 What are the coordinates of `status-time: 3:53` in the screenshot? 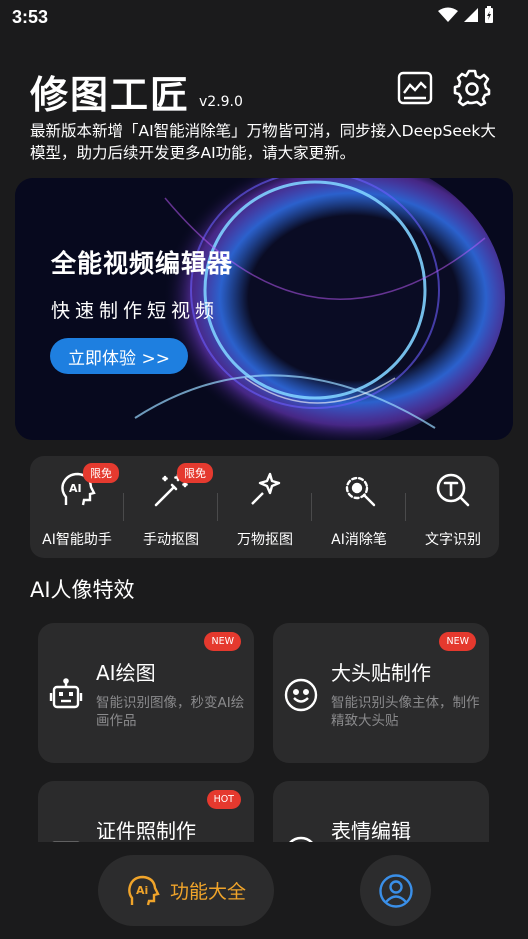 It's located at (30, 17).